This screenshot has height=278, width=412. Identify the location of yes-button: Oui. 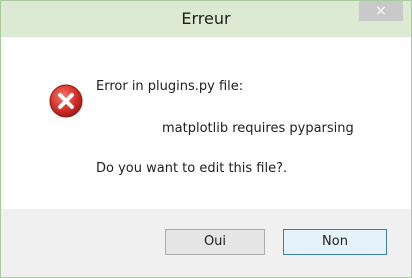
(215, 242).